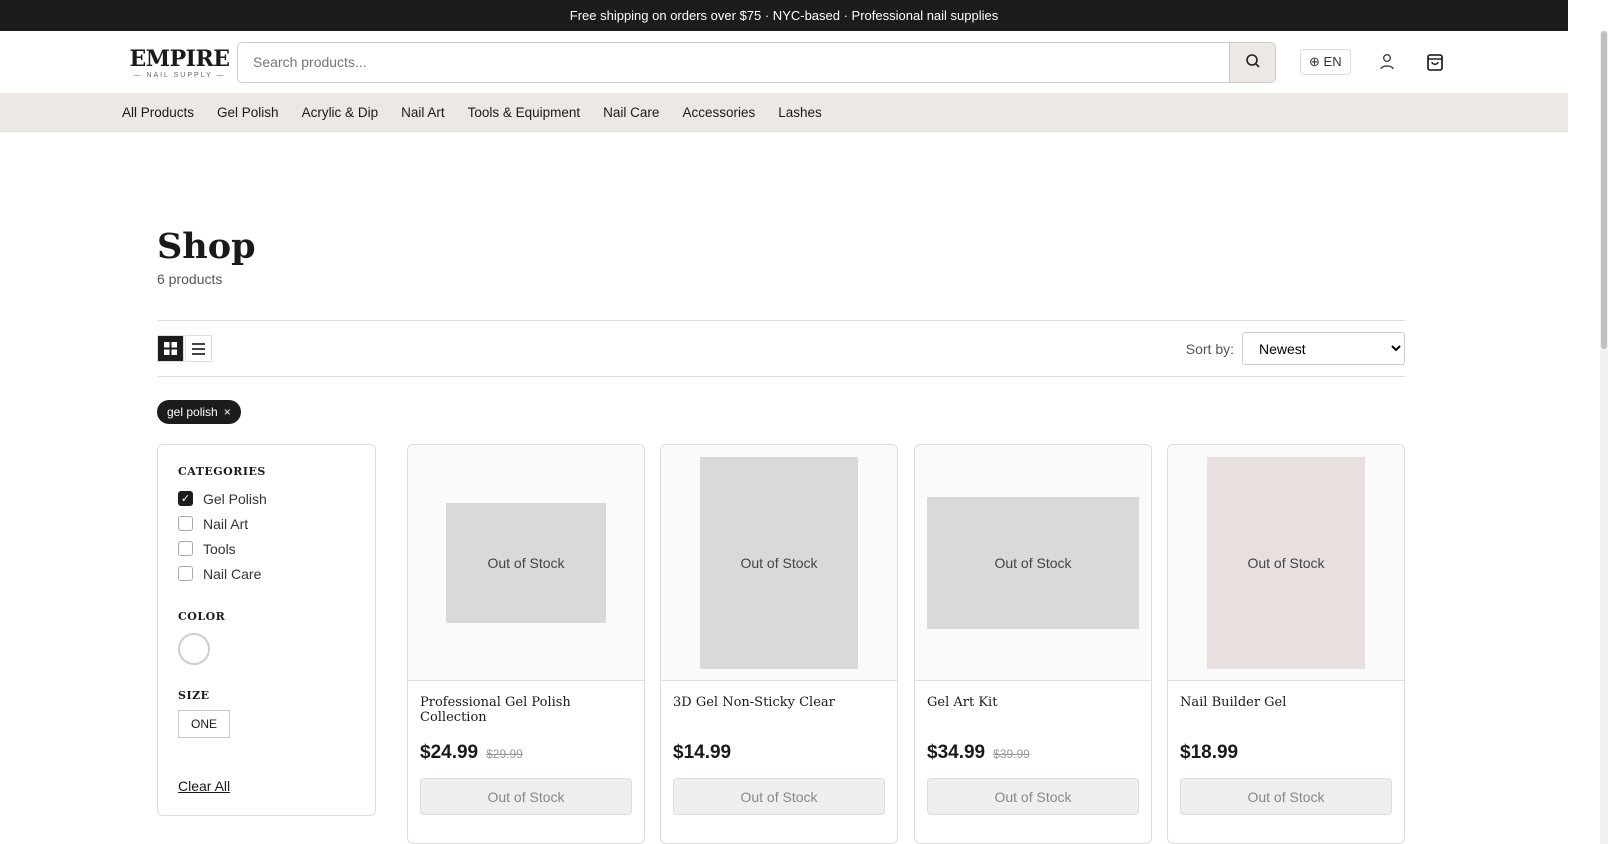 The height and width of the screenshot is (844, 1608). Describe the element at coordinates (340, 112) in the screenshot. I see `nav-item: Acrylic & Dip` at that location.